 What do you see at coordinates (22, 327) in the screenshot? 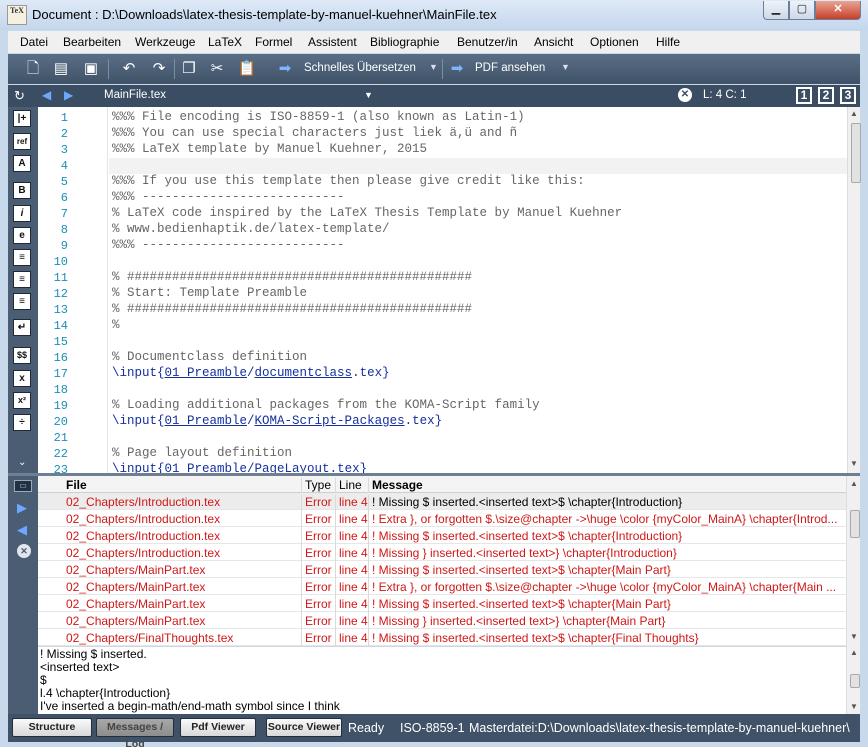
I see `newline-icon: ↵` at bounding box center [22, 327].